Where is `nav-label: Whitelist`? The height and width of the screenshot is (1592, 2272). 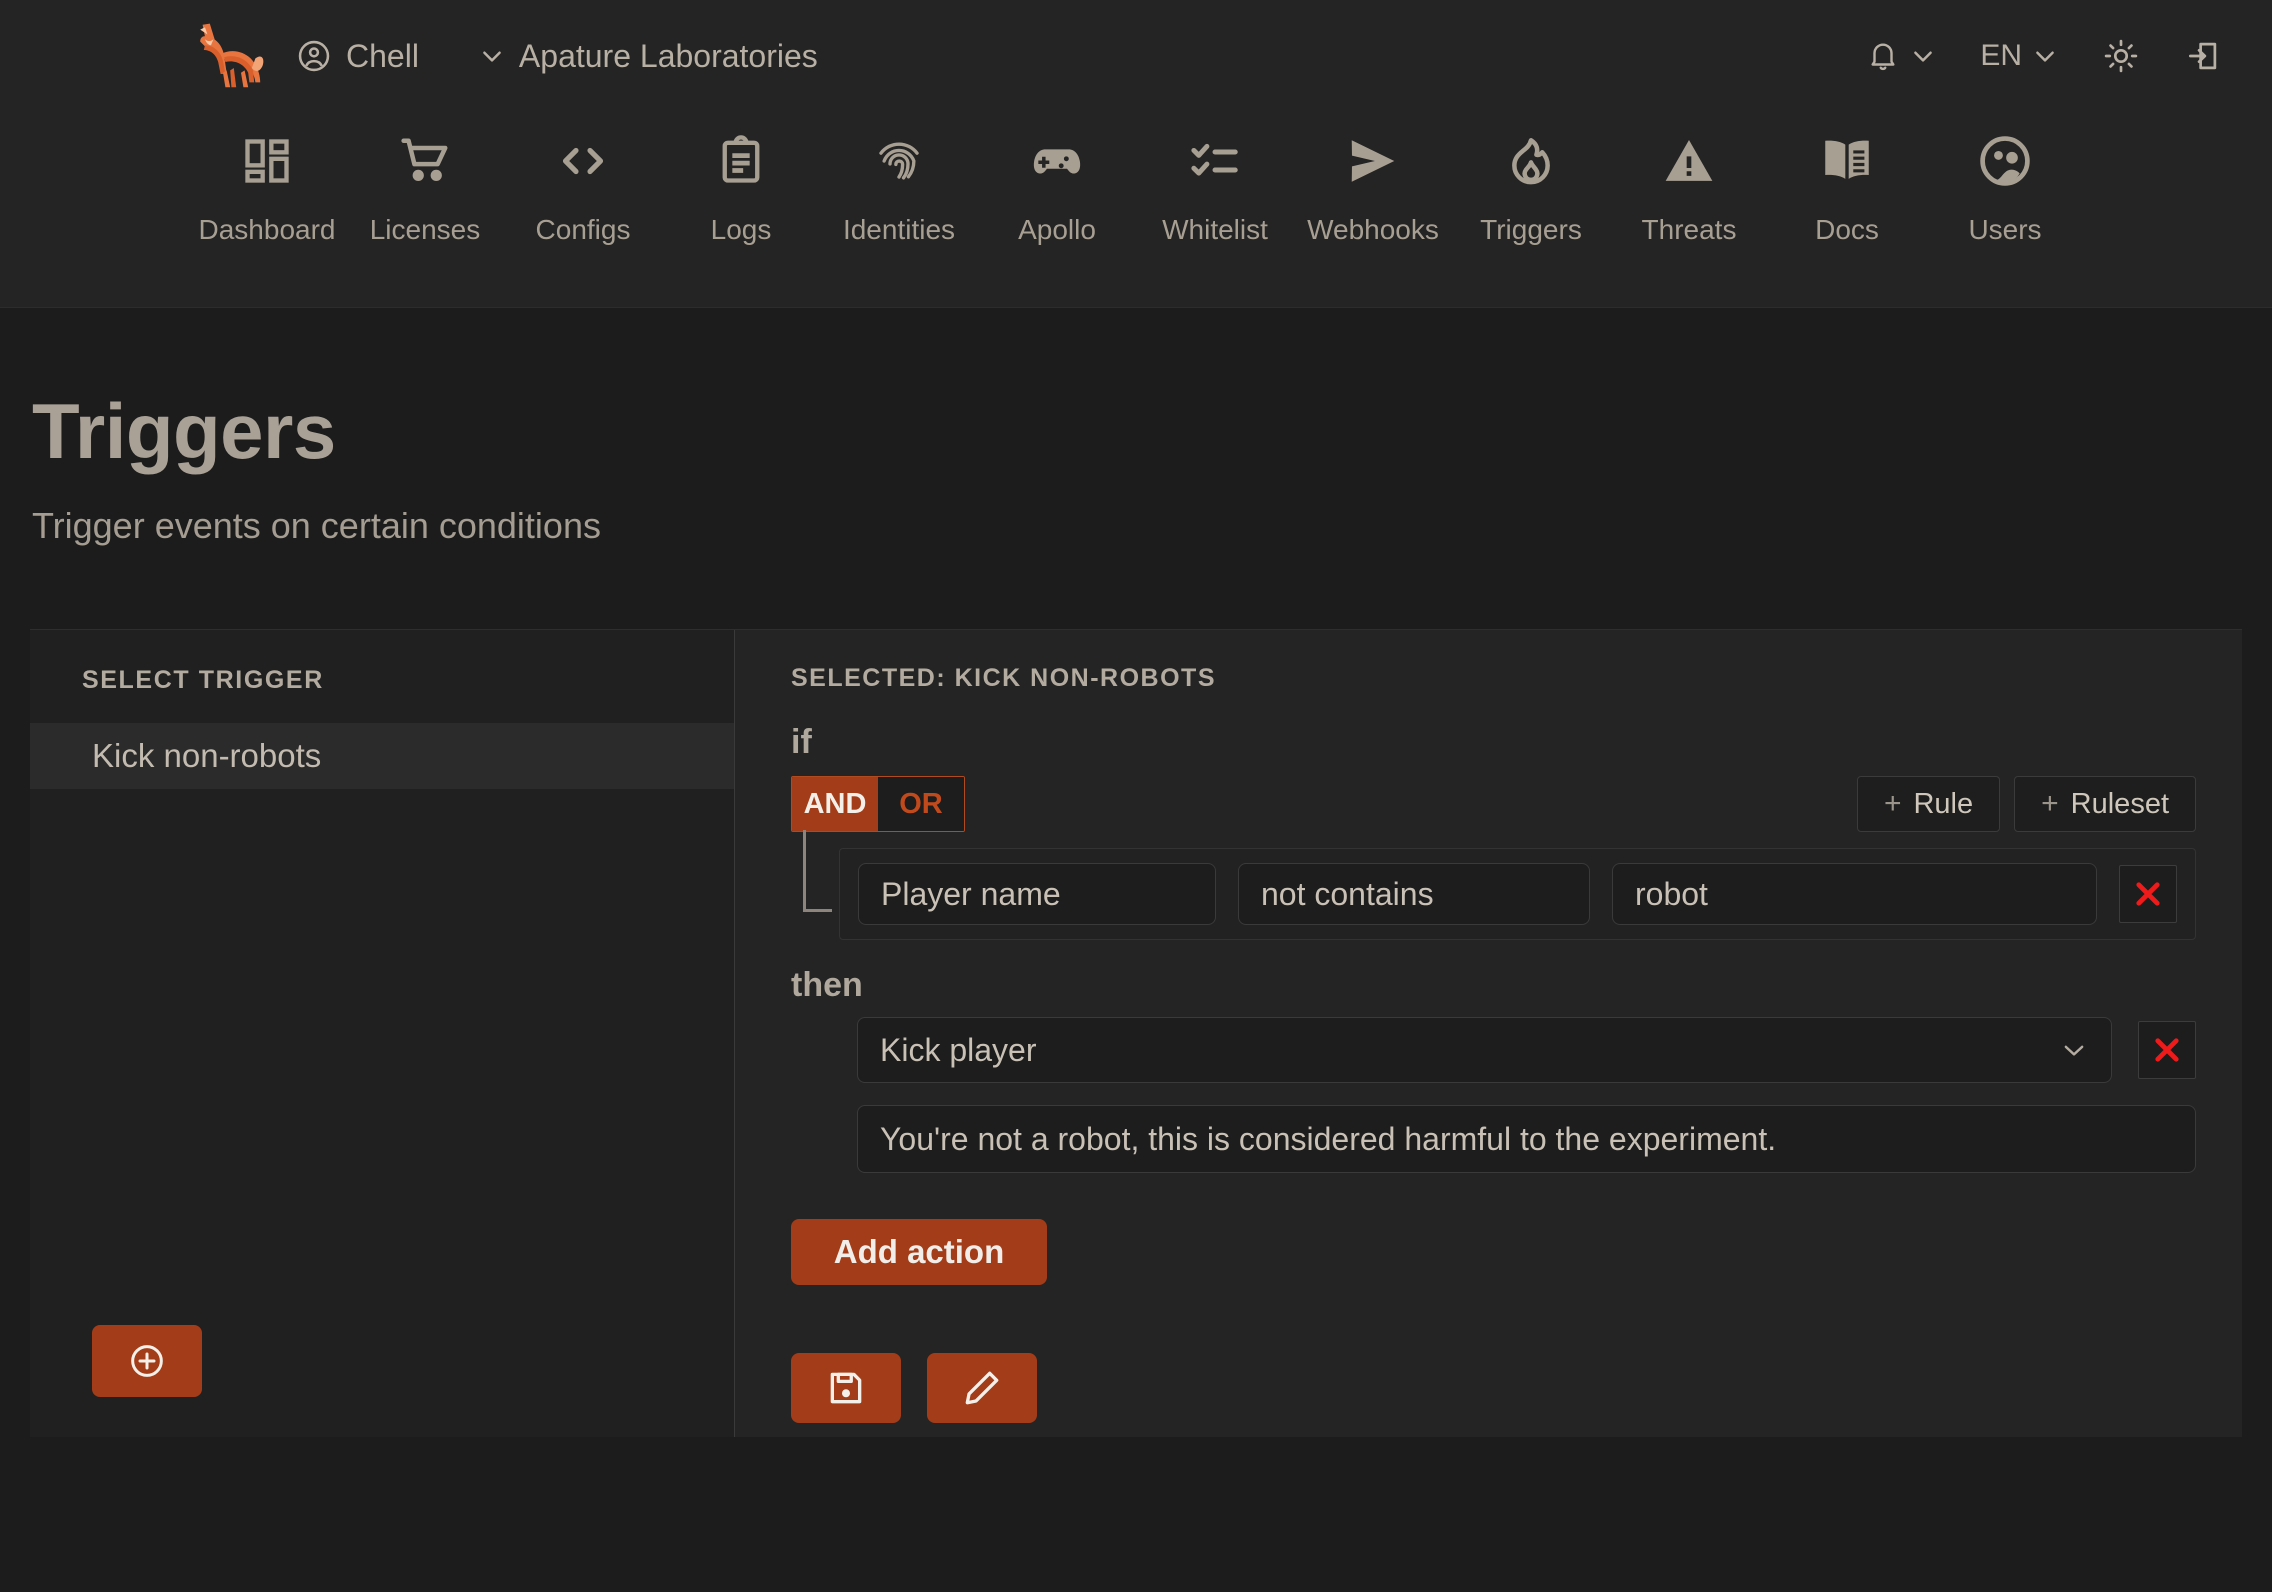 nav-label: Whitelist is located at coordinates (1215, 229).